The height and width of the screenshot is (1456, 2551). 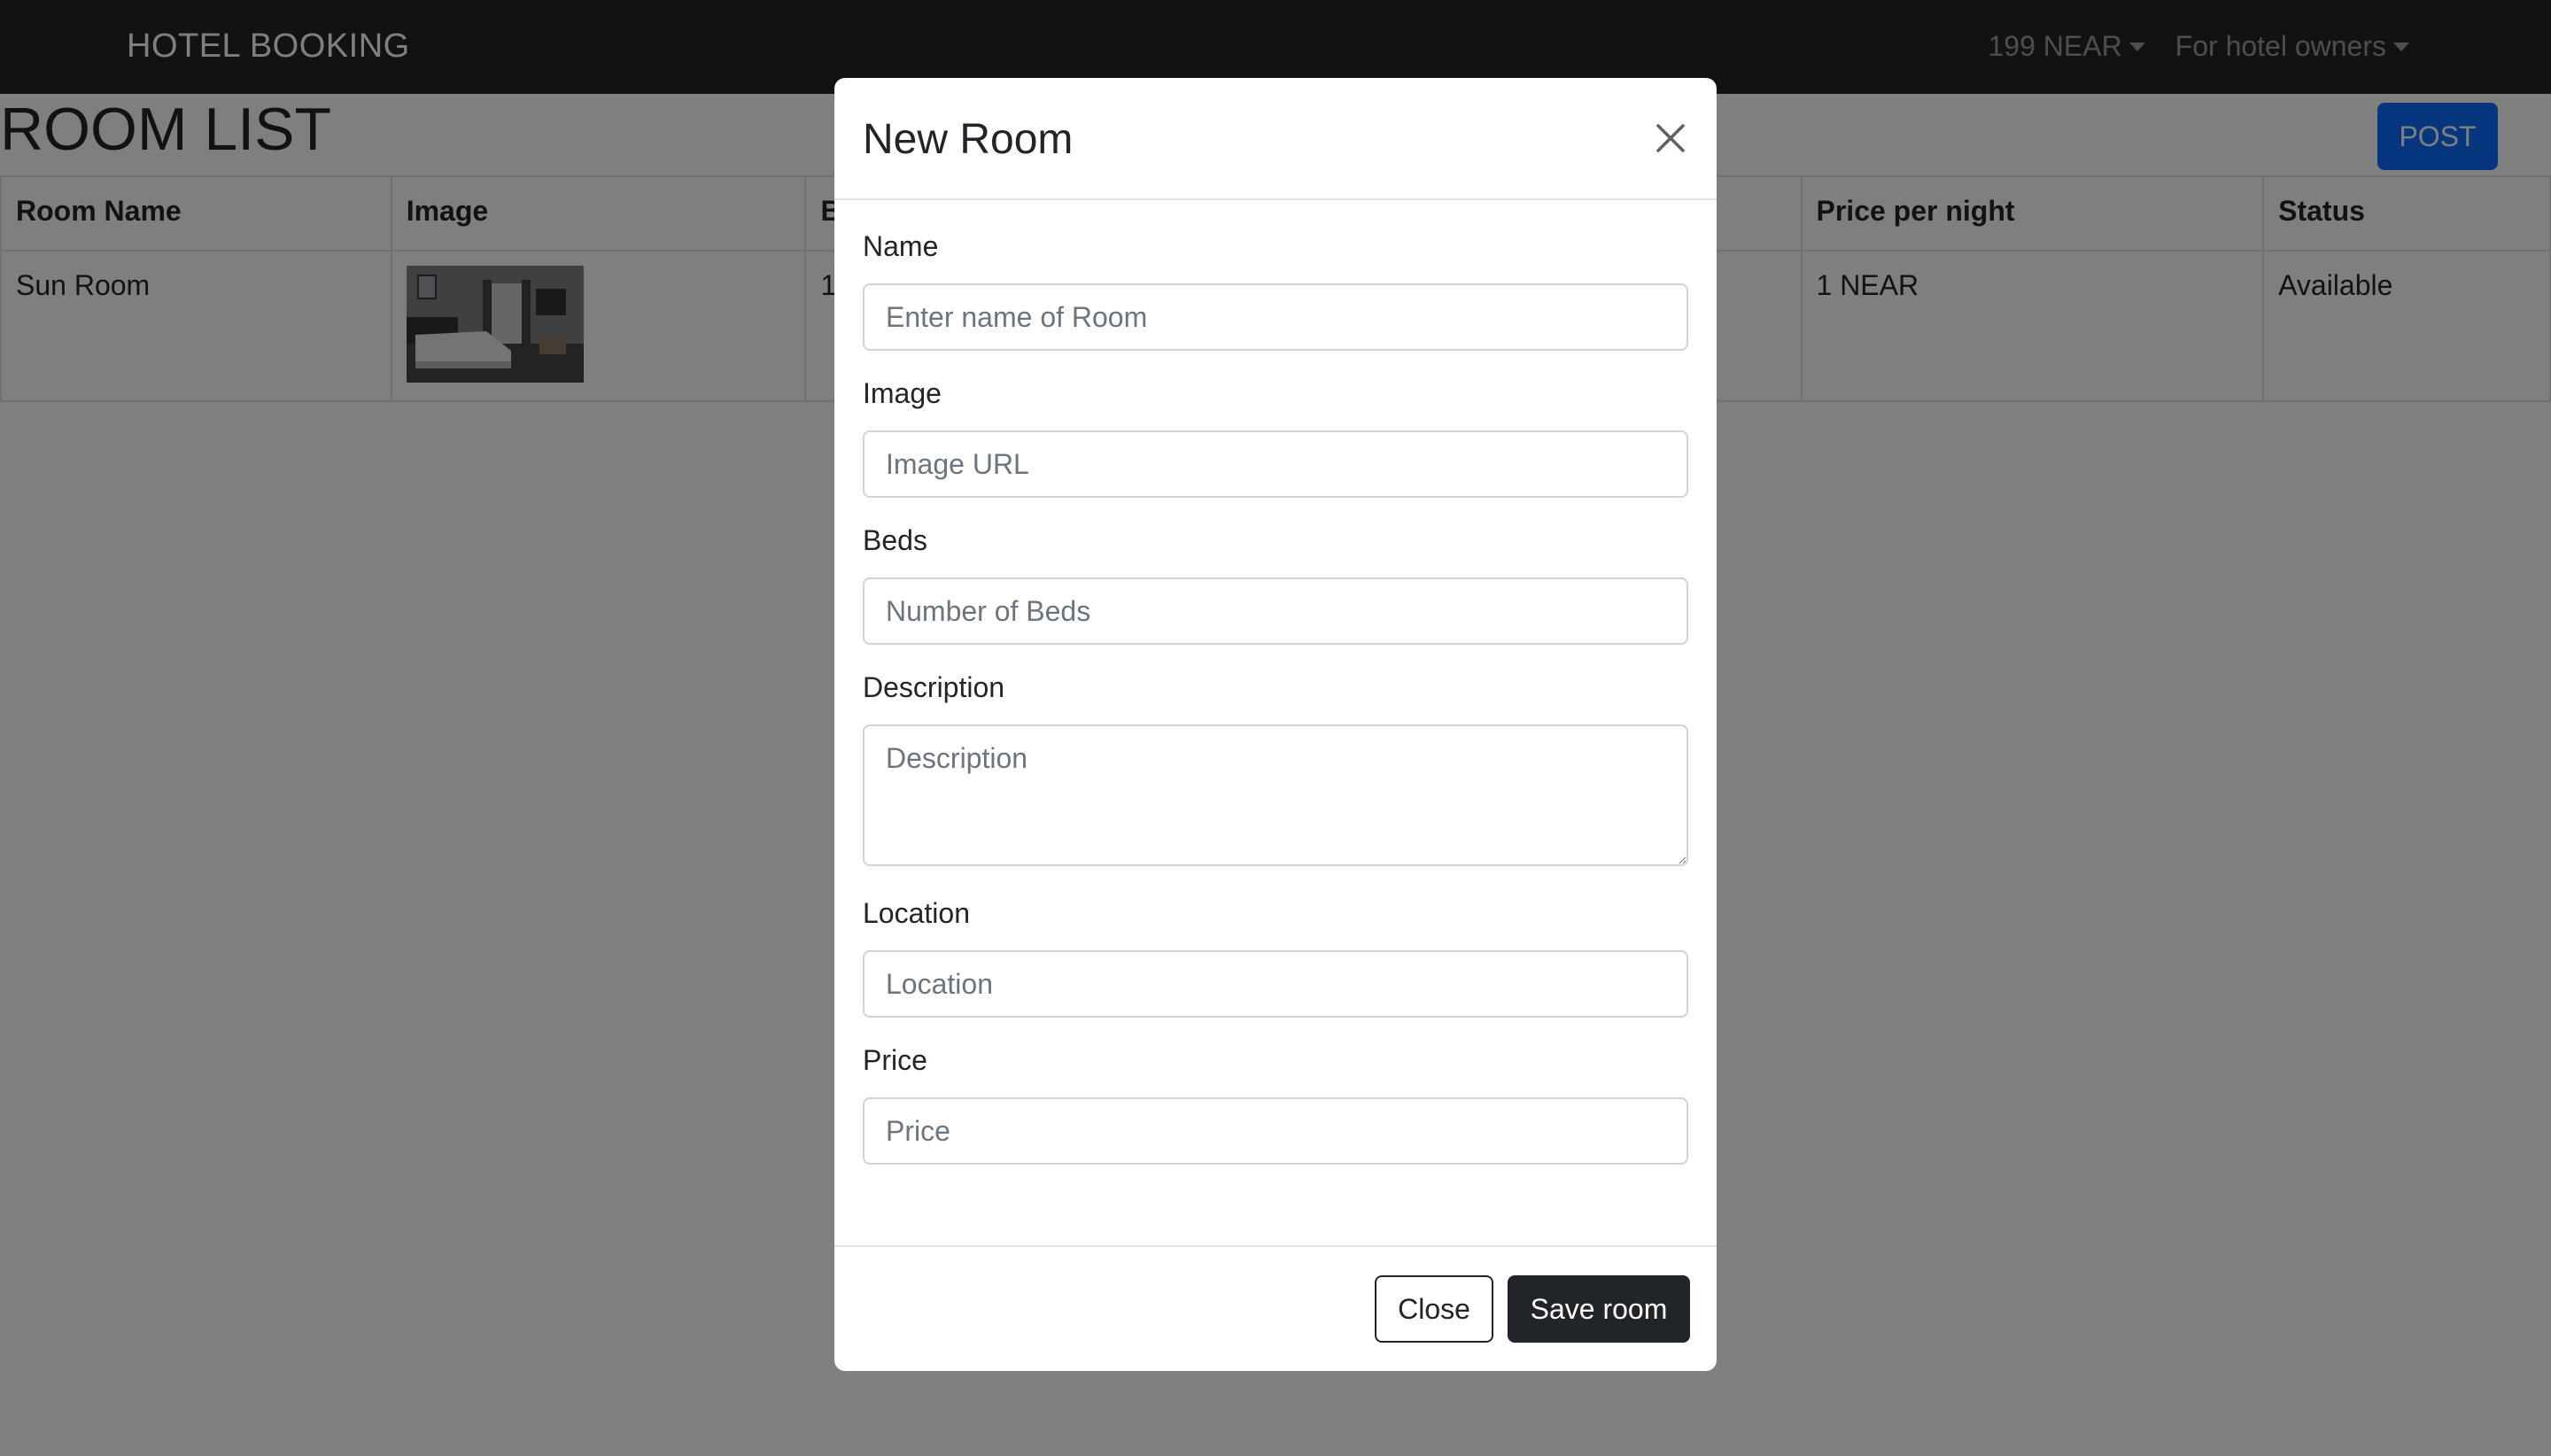 What do you see at coordinates (916, 913) in the screenshot?
I see `location-label: Location` at bounding box center [916, 913].